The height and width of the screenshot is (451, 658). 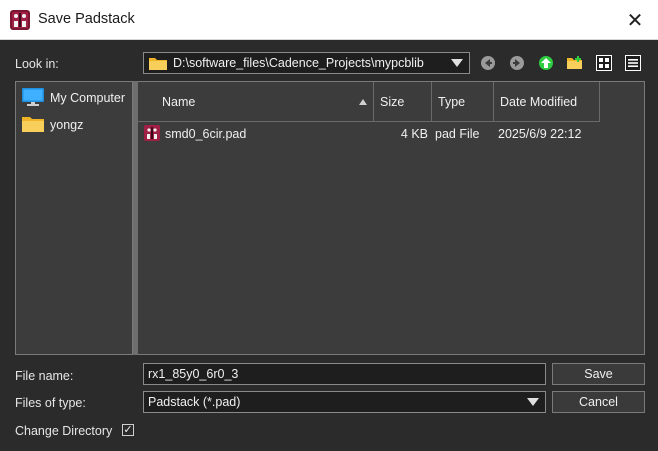 I want to click on sidebar-item-label: My Computer, so click(x=88, y=98).